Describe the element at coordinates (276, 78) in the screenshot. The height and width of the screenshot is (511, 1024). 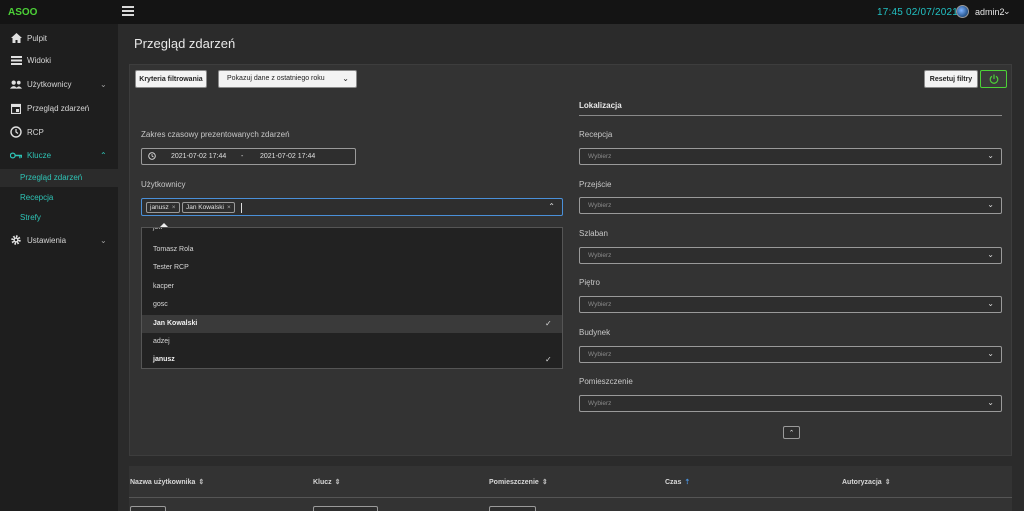
I see `range-select-value: Pokazuj dane z ostatniego roku` at that location.